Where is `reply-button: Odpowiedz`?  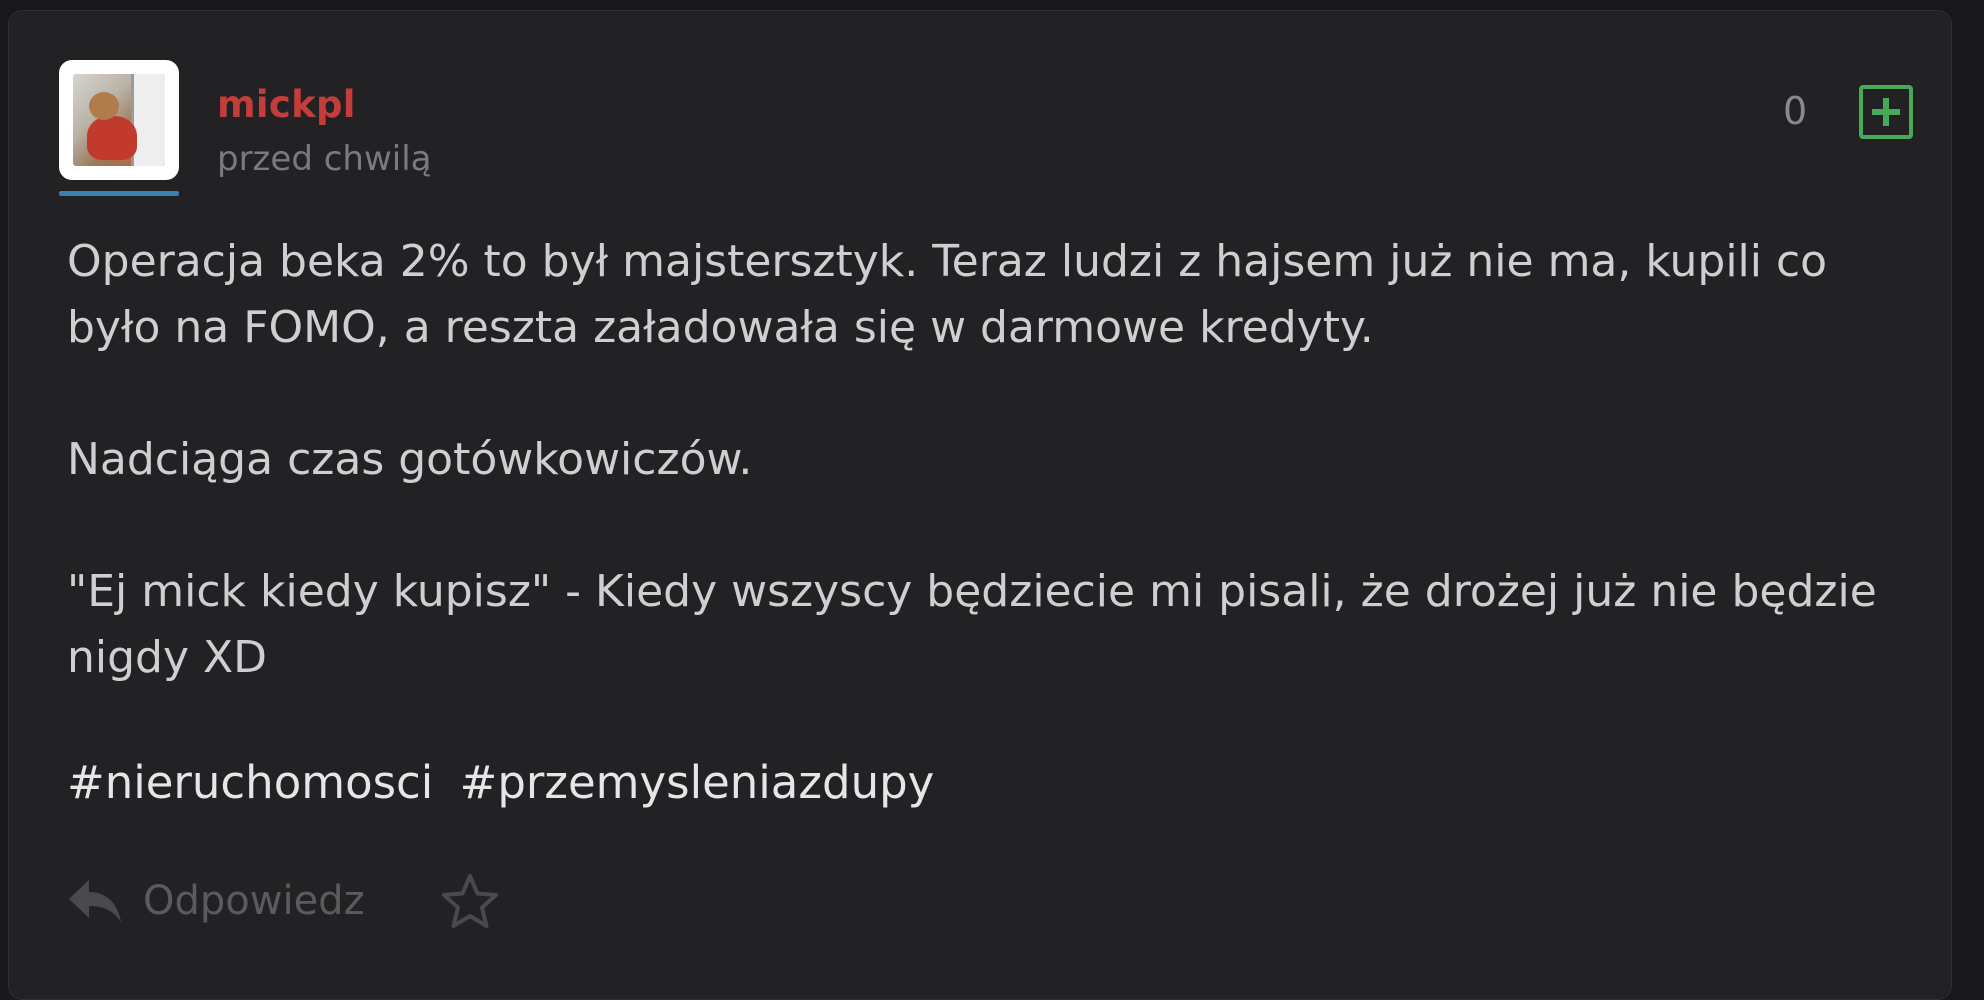
reply-button: Odpowiedz is located at coordinates (216, 901).